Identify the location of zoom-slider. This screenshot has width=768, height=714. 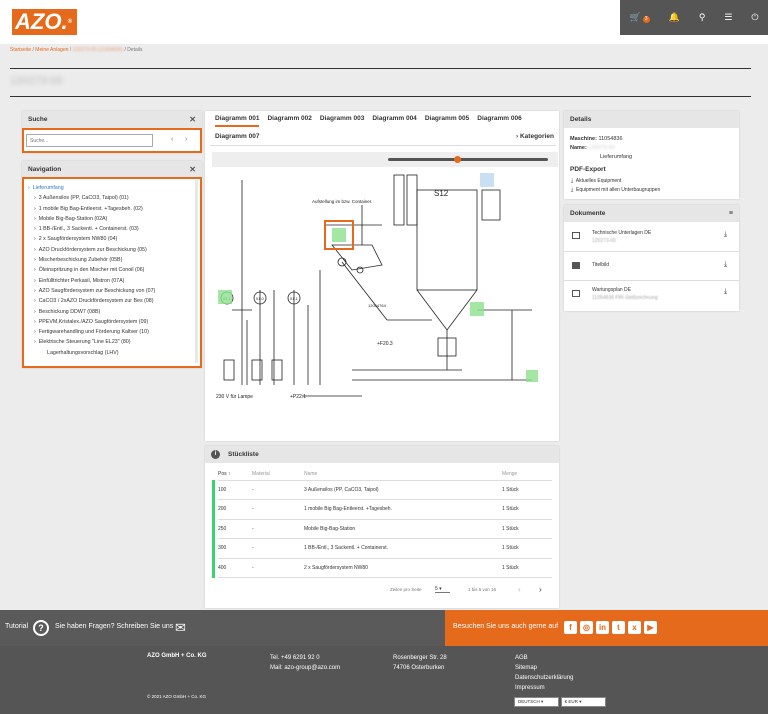
(468, 159).